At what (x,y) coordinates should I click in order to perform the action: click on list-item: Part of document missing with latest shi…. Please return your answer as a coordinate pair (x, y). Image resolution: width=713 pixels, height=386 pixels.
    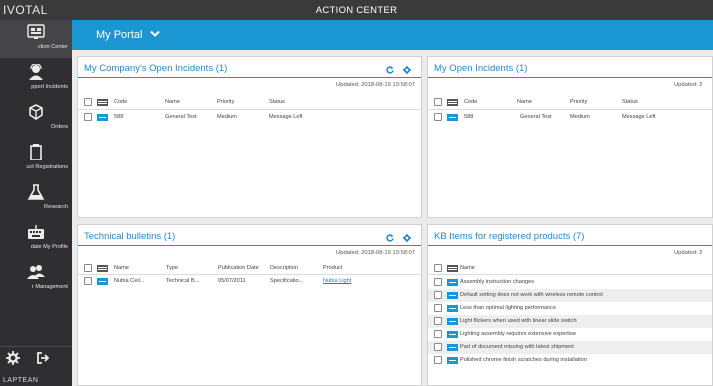
    Looking at the image, I should click on (570, 347).